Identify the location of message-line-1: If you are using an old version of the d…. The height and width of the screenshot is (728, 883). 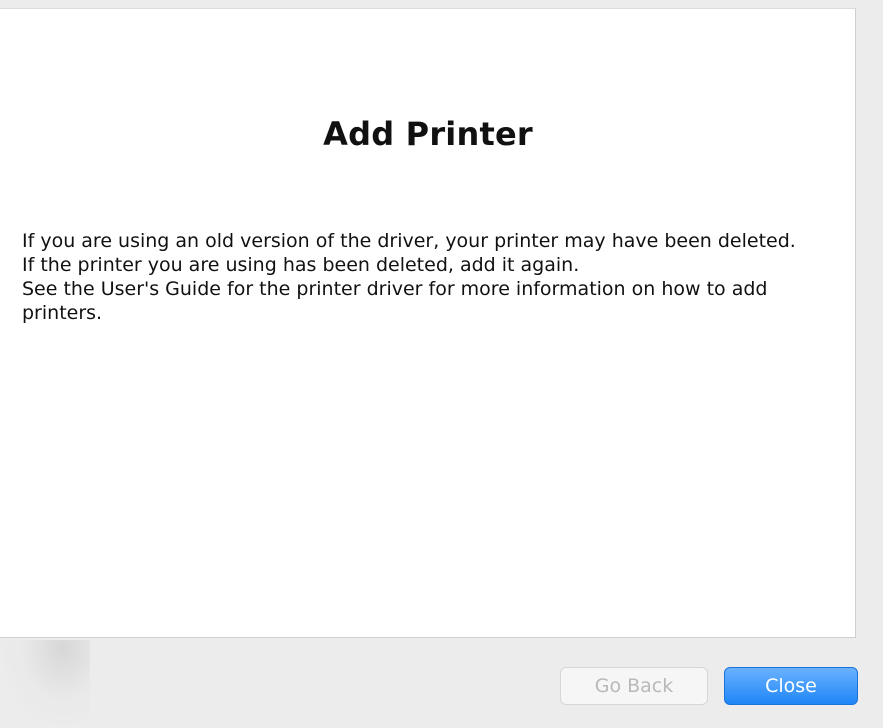
(409, 241).